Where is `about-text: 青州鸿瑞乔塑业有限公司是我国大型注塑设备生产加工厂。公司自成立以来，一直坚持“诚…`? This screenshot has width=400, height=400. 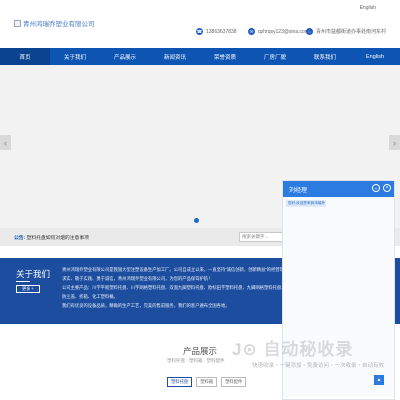 about-text: 青州鸿瑞乔塑业有限公司是我国大型注塑设备生产加工厂。公司自成立以来，一直坚持“诚… is located at coordinates (184, 287).